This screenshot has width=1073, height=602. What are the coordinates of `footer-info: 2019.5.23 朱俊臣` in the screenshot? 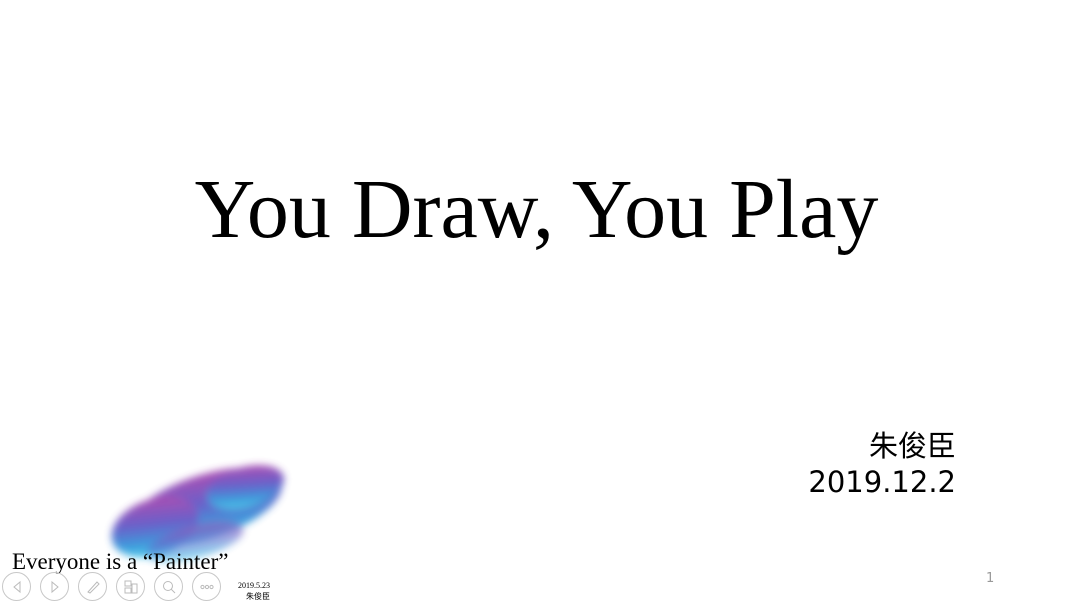 It's located at (254, 591).